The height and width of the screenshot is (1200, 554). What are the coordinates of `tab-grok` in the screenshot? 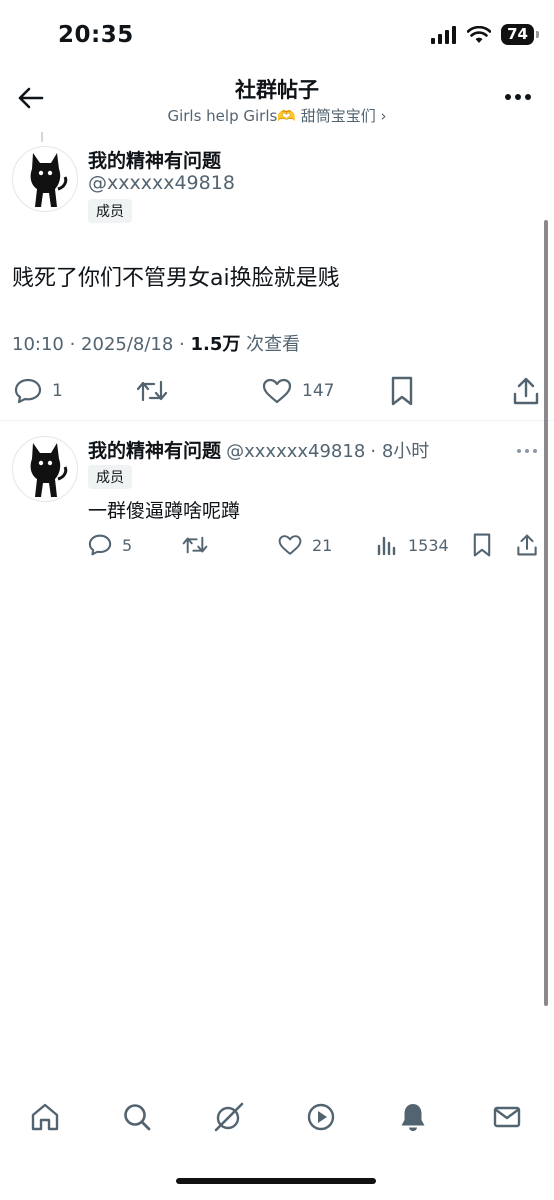 It's located at (229, 1117).